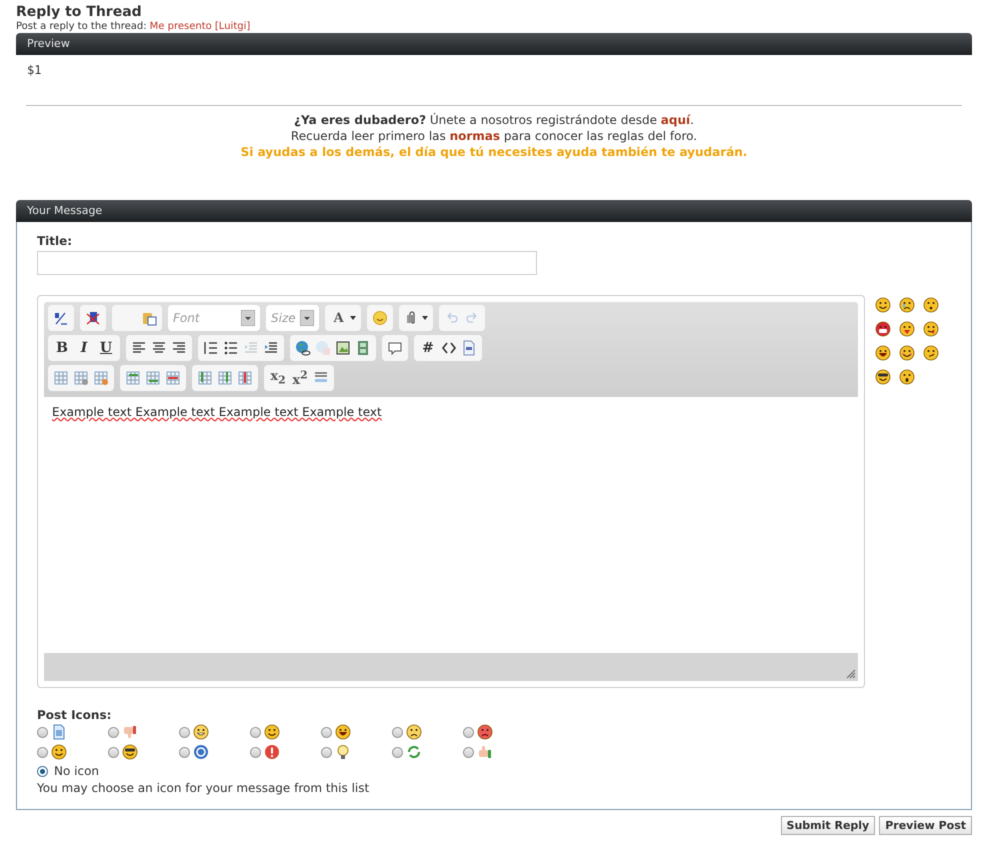  I want to click on toolbar-button: #, so click(428, 348).